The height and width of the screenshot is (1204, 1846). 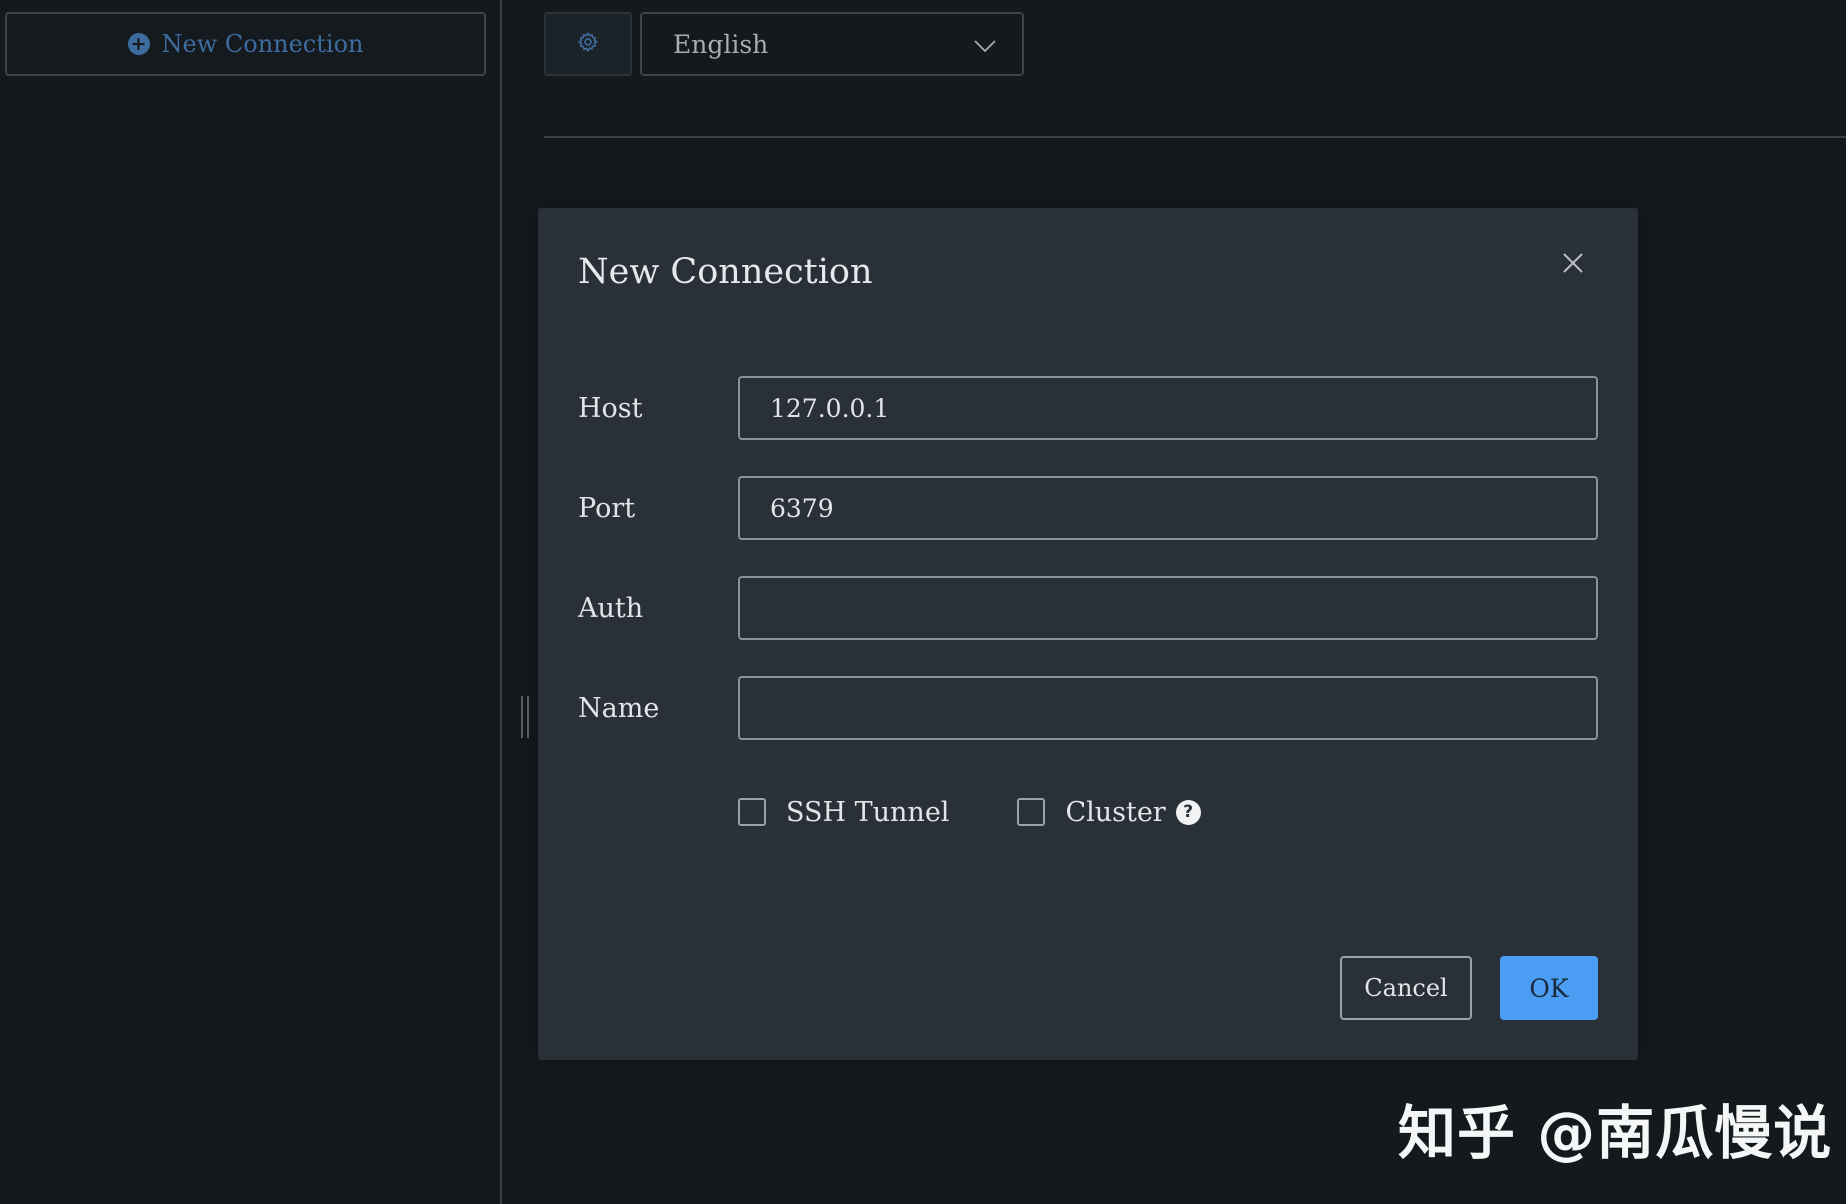 I want to click on cluster-option: Cluster, so click(x=1091, y=812).